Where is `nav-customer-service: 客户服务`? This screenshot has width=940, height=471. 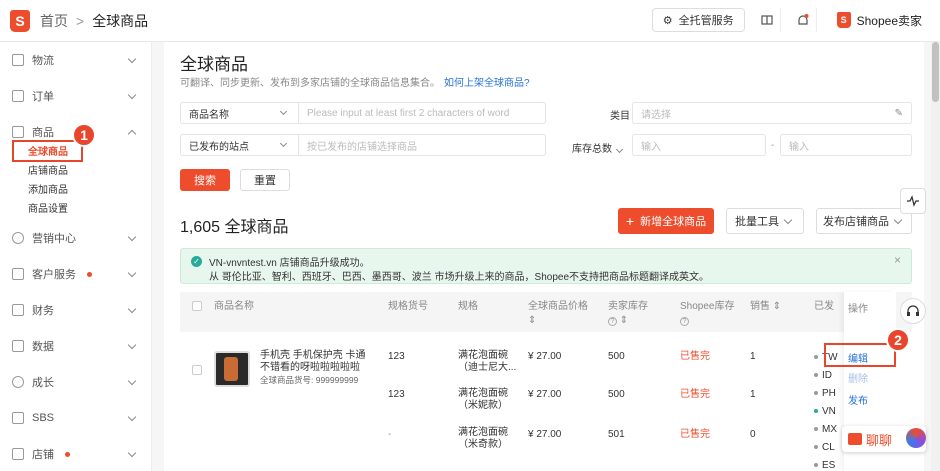 nav-customer-service: 客户服务 is located at coordinates (75, 274).